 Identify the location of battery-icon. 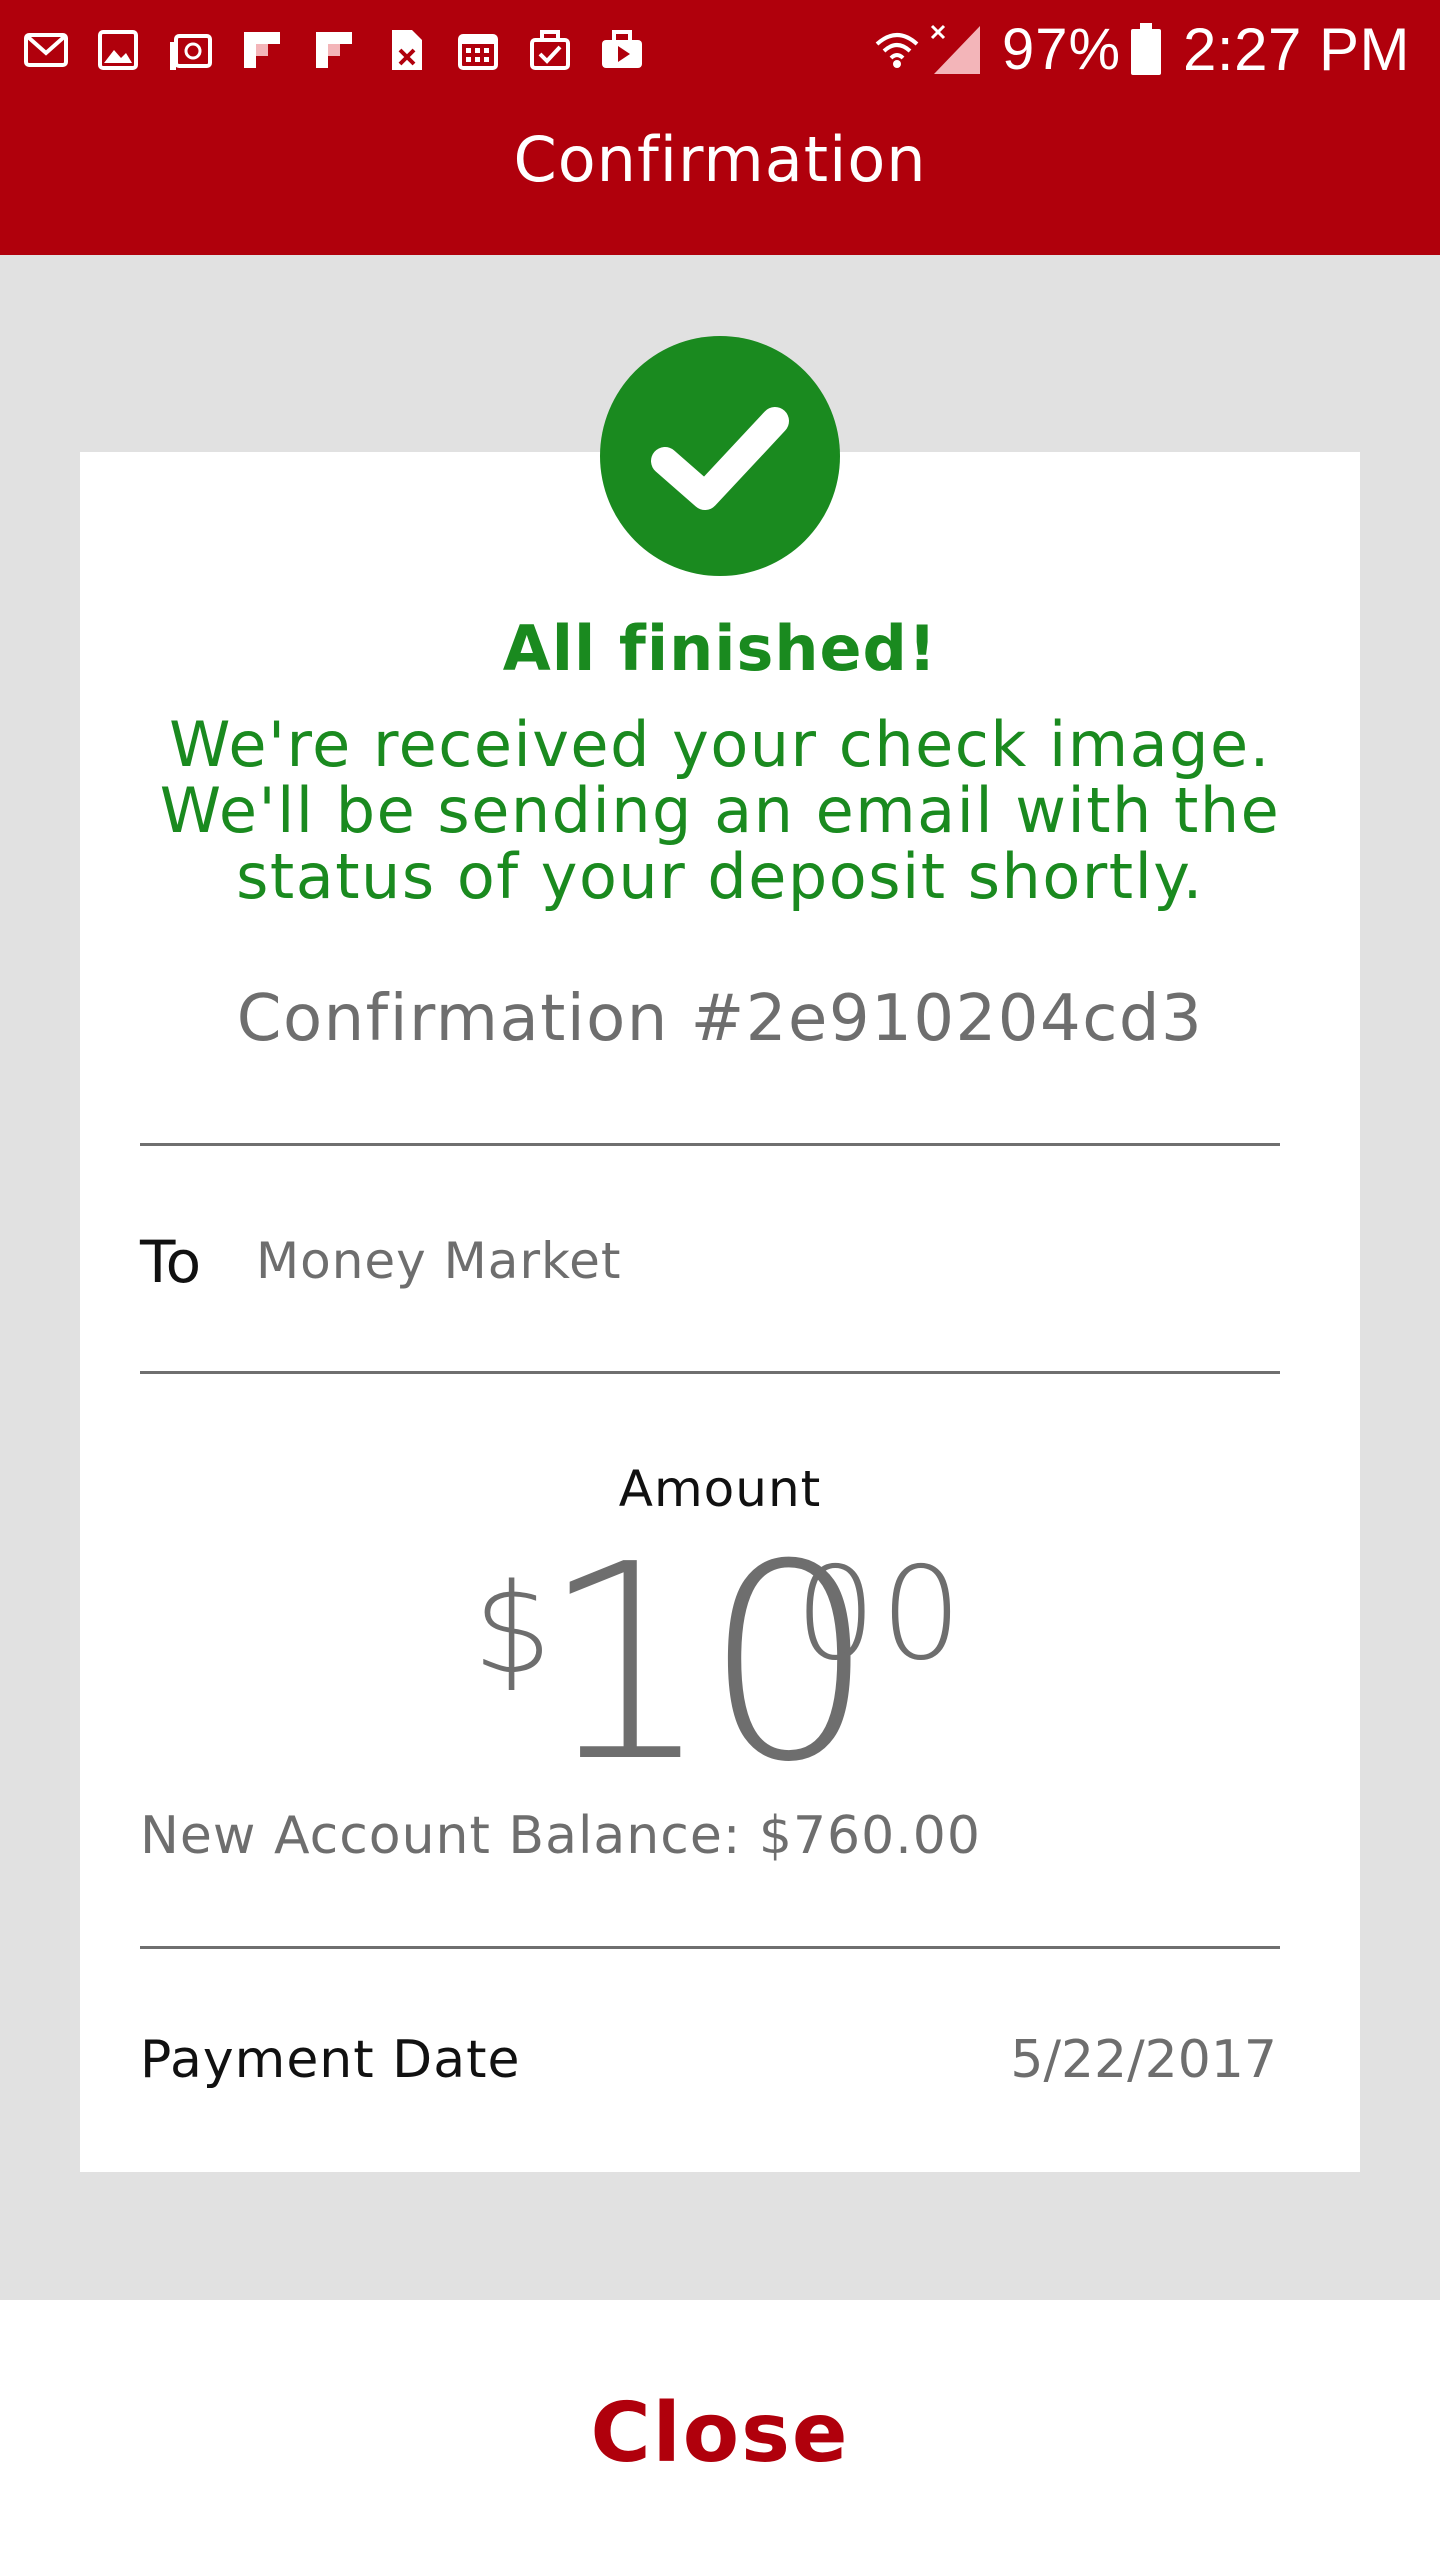
(1146, 49).